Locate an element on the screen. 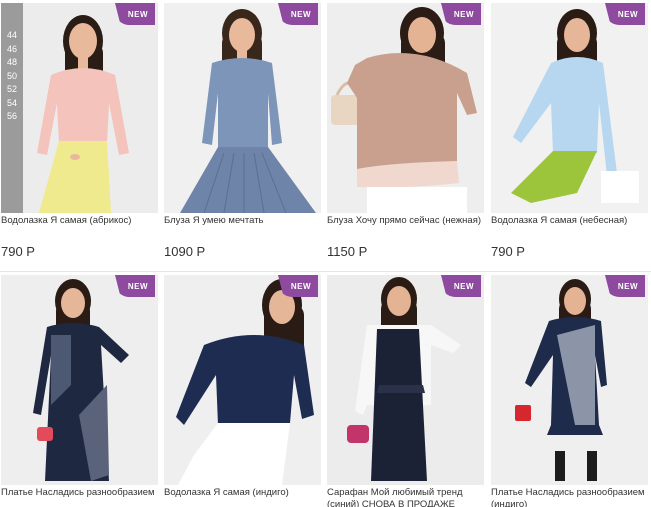 The height and width of the screenshot is (507, 651). product-card: NEW Водолазка Я самая (небесная) 790 Р is located at coordinates (569, 131).